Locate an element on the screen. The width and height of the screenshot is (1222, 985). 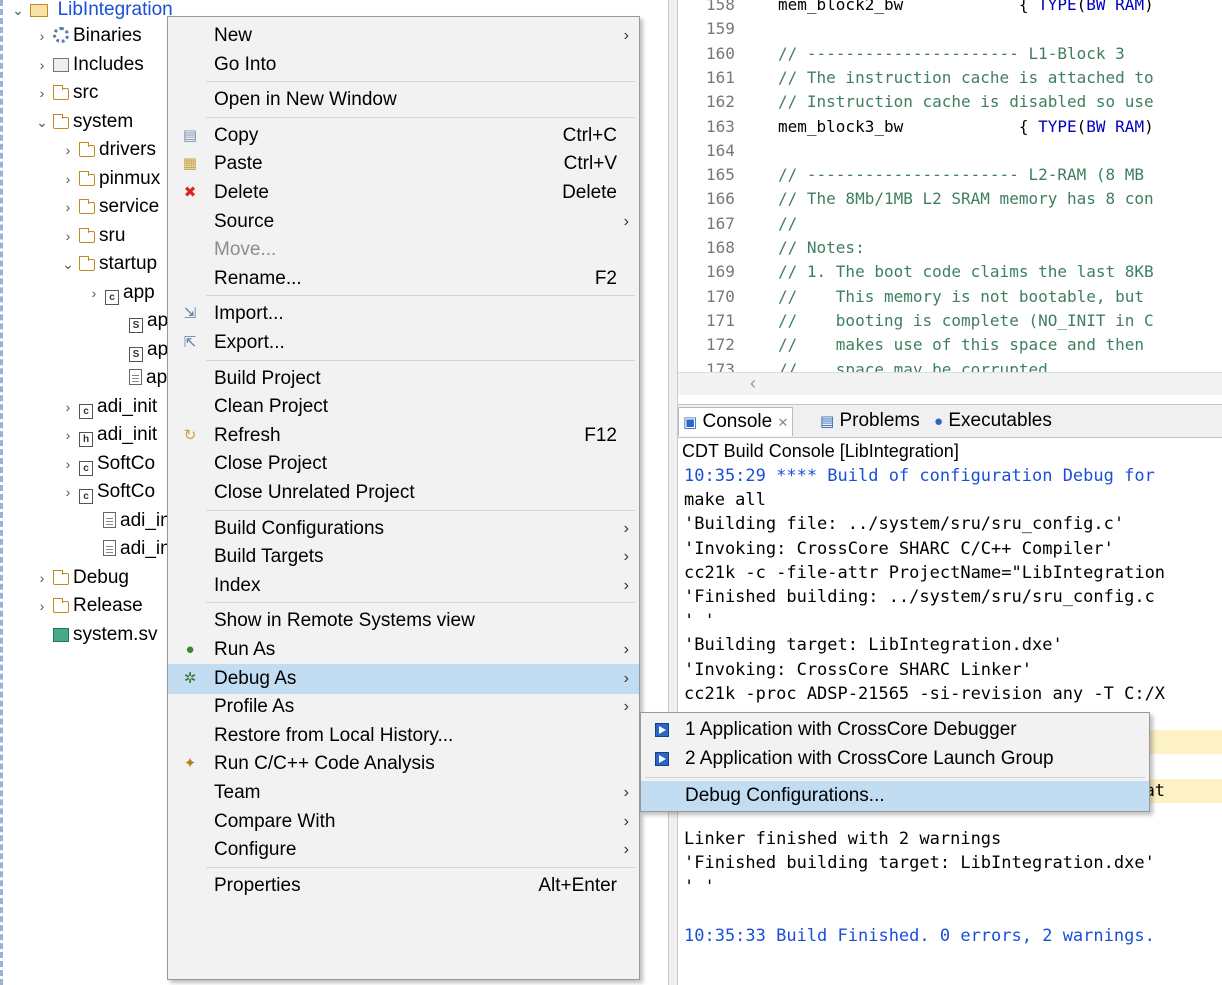
tab-problems: ▤ Problems is located at coordinates (870, 421).